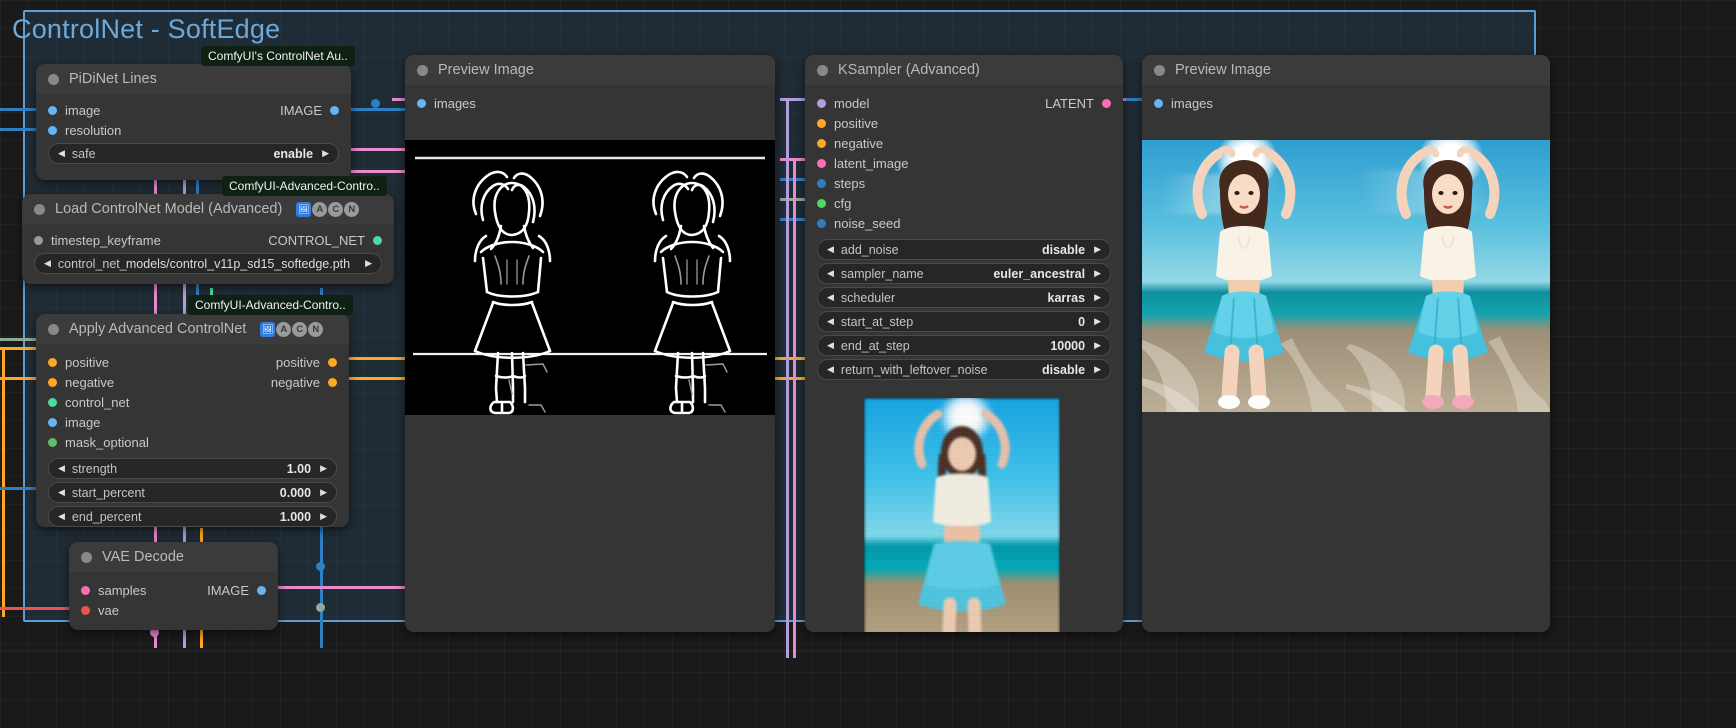 The width and height of the screenshot is (1736, 728). Describe the element at coordinates (193, 110) in the screenshot. I see `port-row: image IMAGE` at that location.